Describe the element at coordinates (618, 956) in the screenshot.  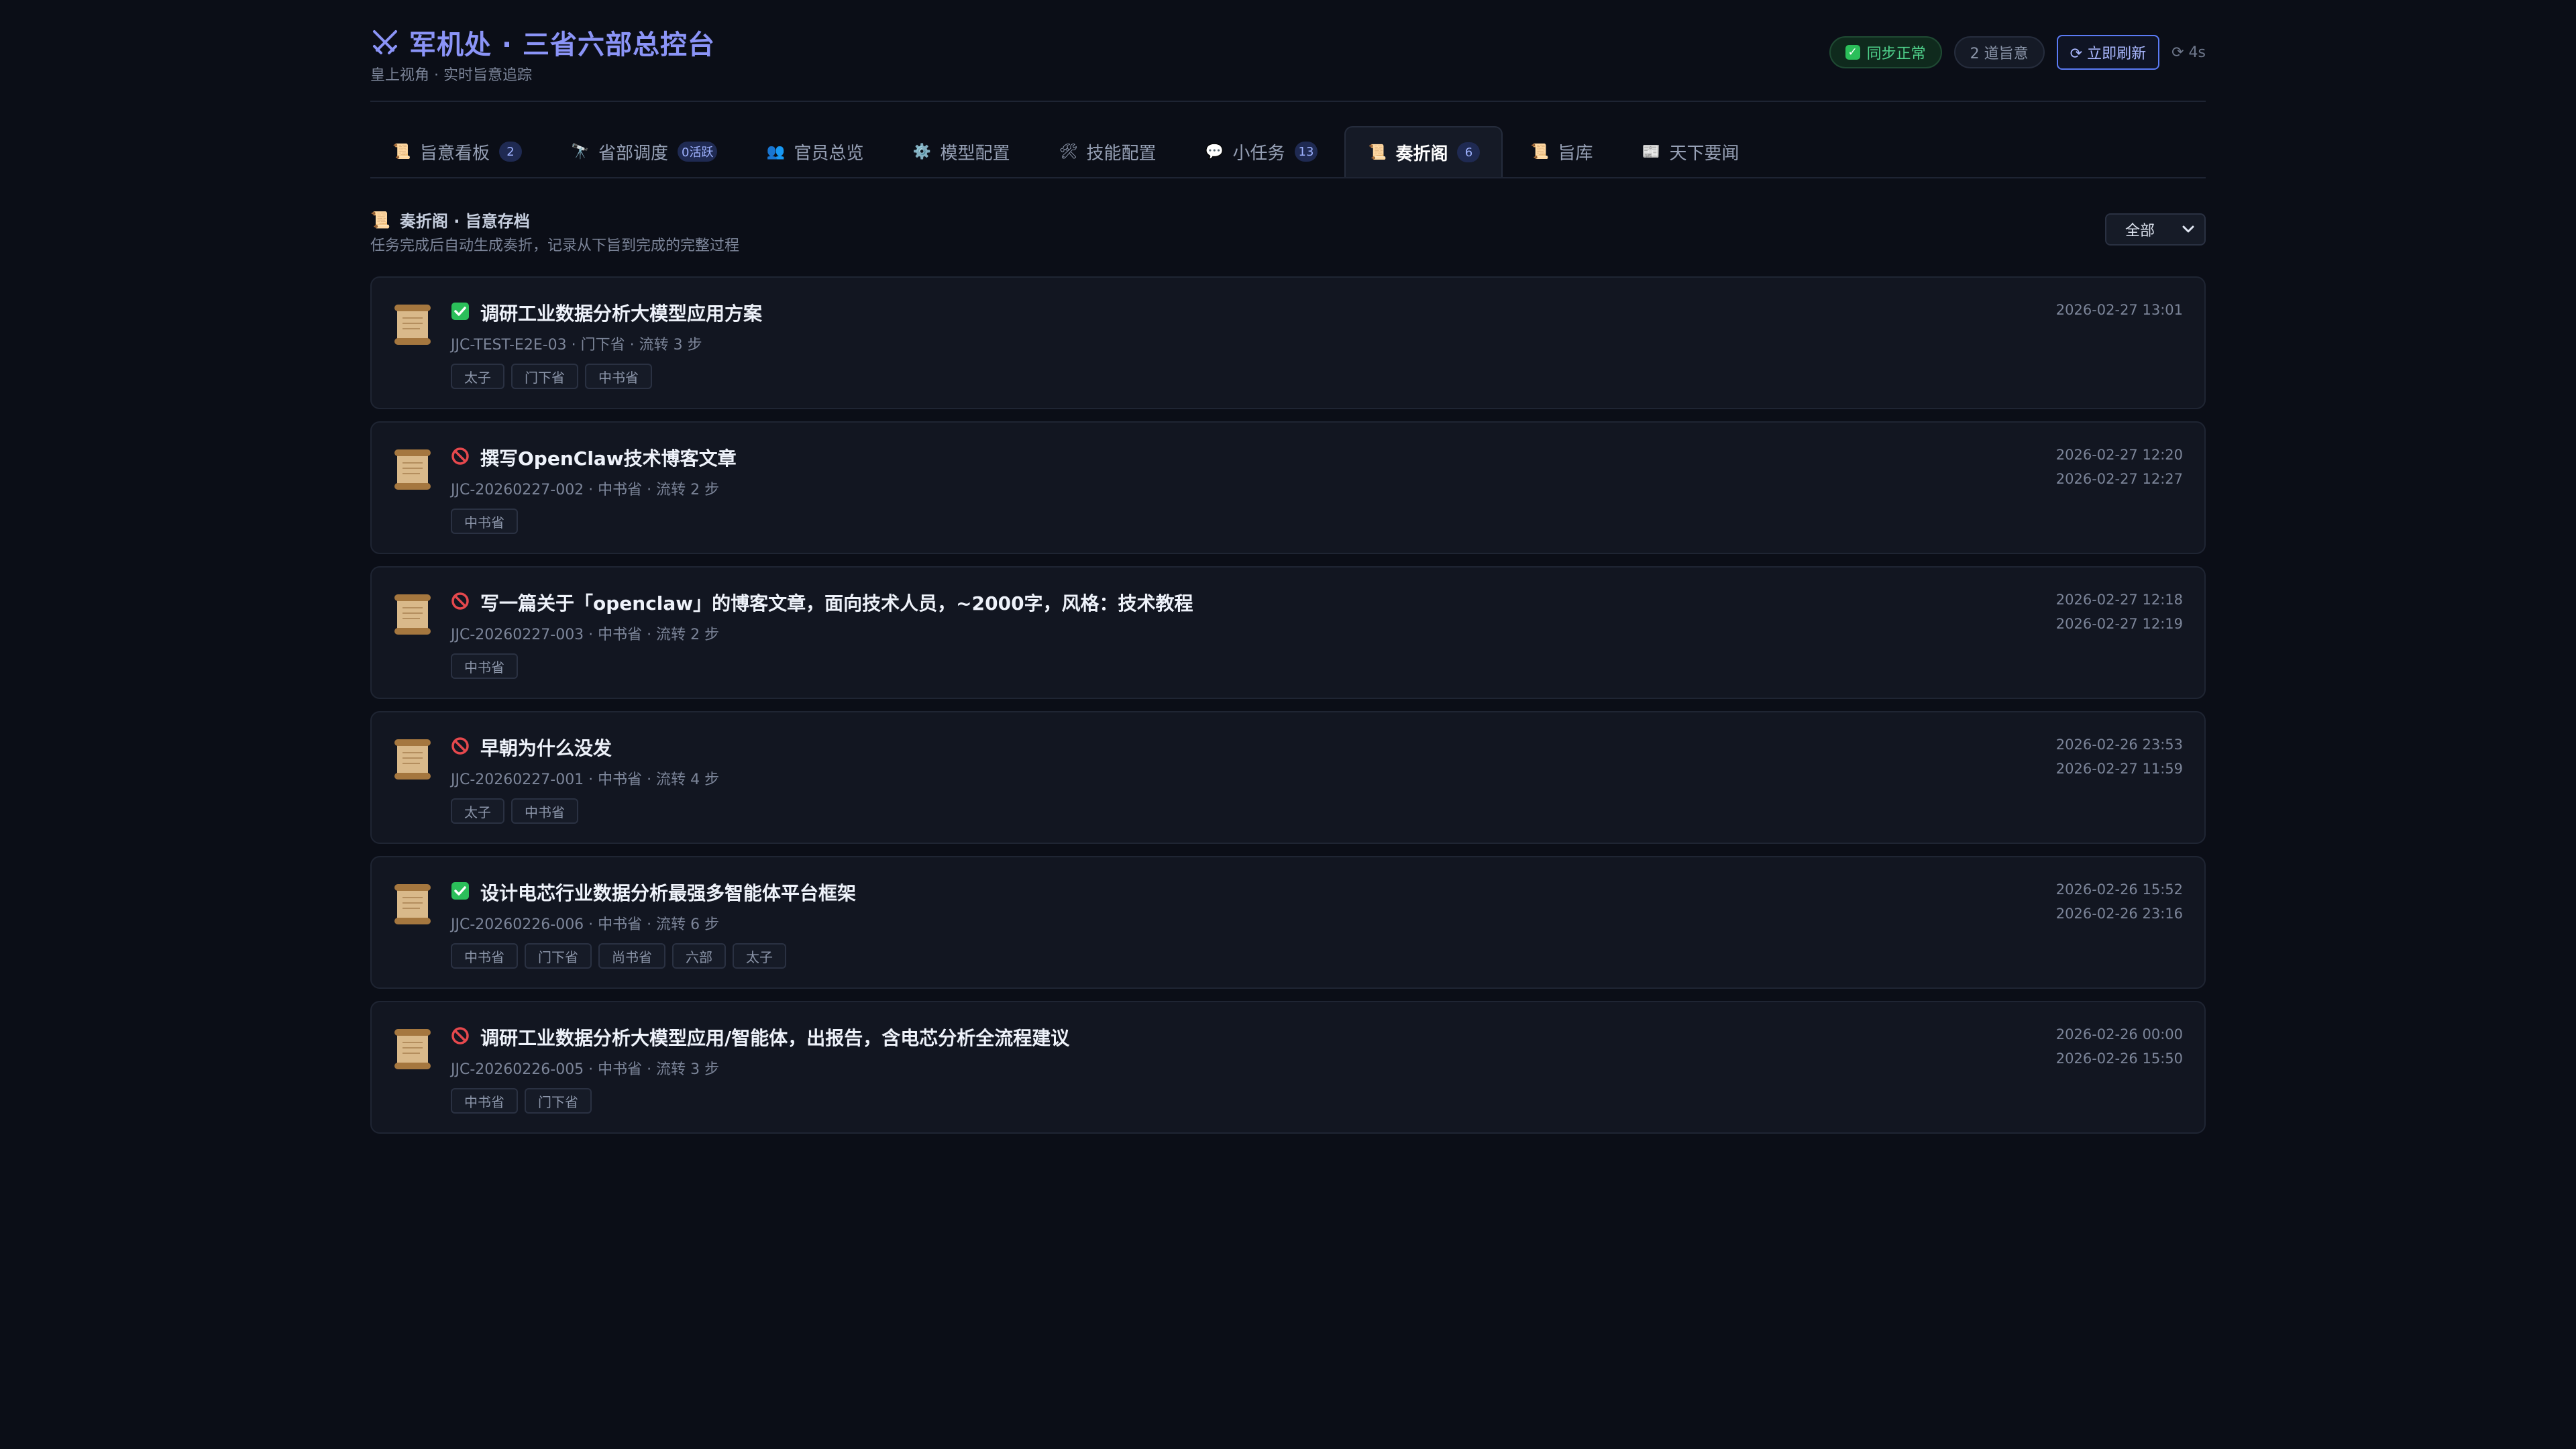
I see `memorial-tags: 中书省 门下省 尚书省 六部 太子` at that location.